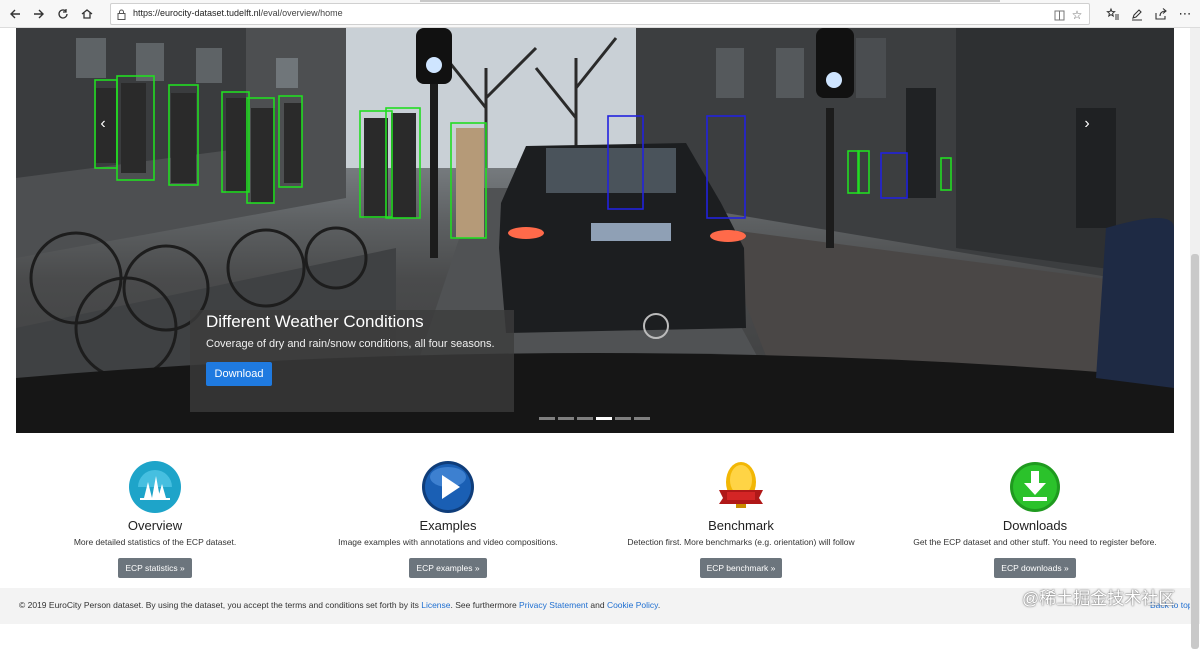  I want to click on page-scrollbar, so click(1195, 338).